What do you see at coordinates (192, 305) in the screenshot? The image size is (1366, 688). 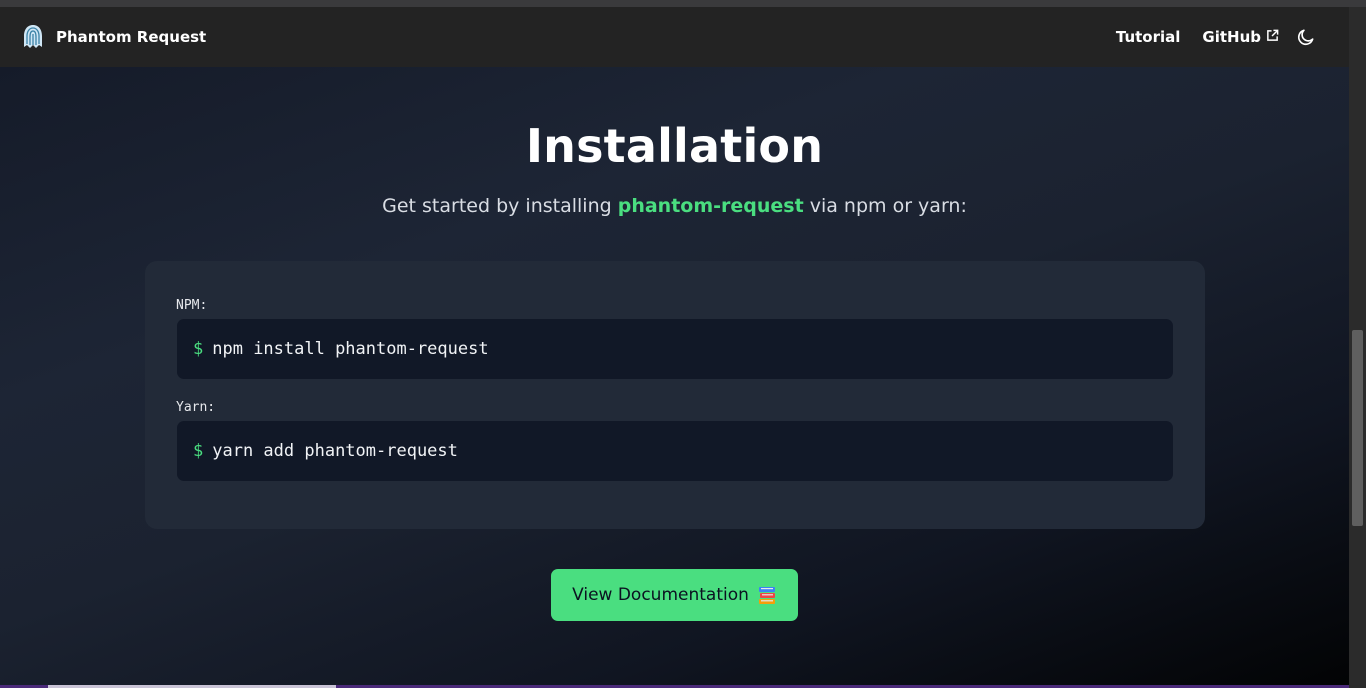 I see `npm-label: NPM:` at bounding box center [192, 305].